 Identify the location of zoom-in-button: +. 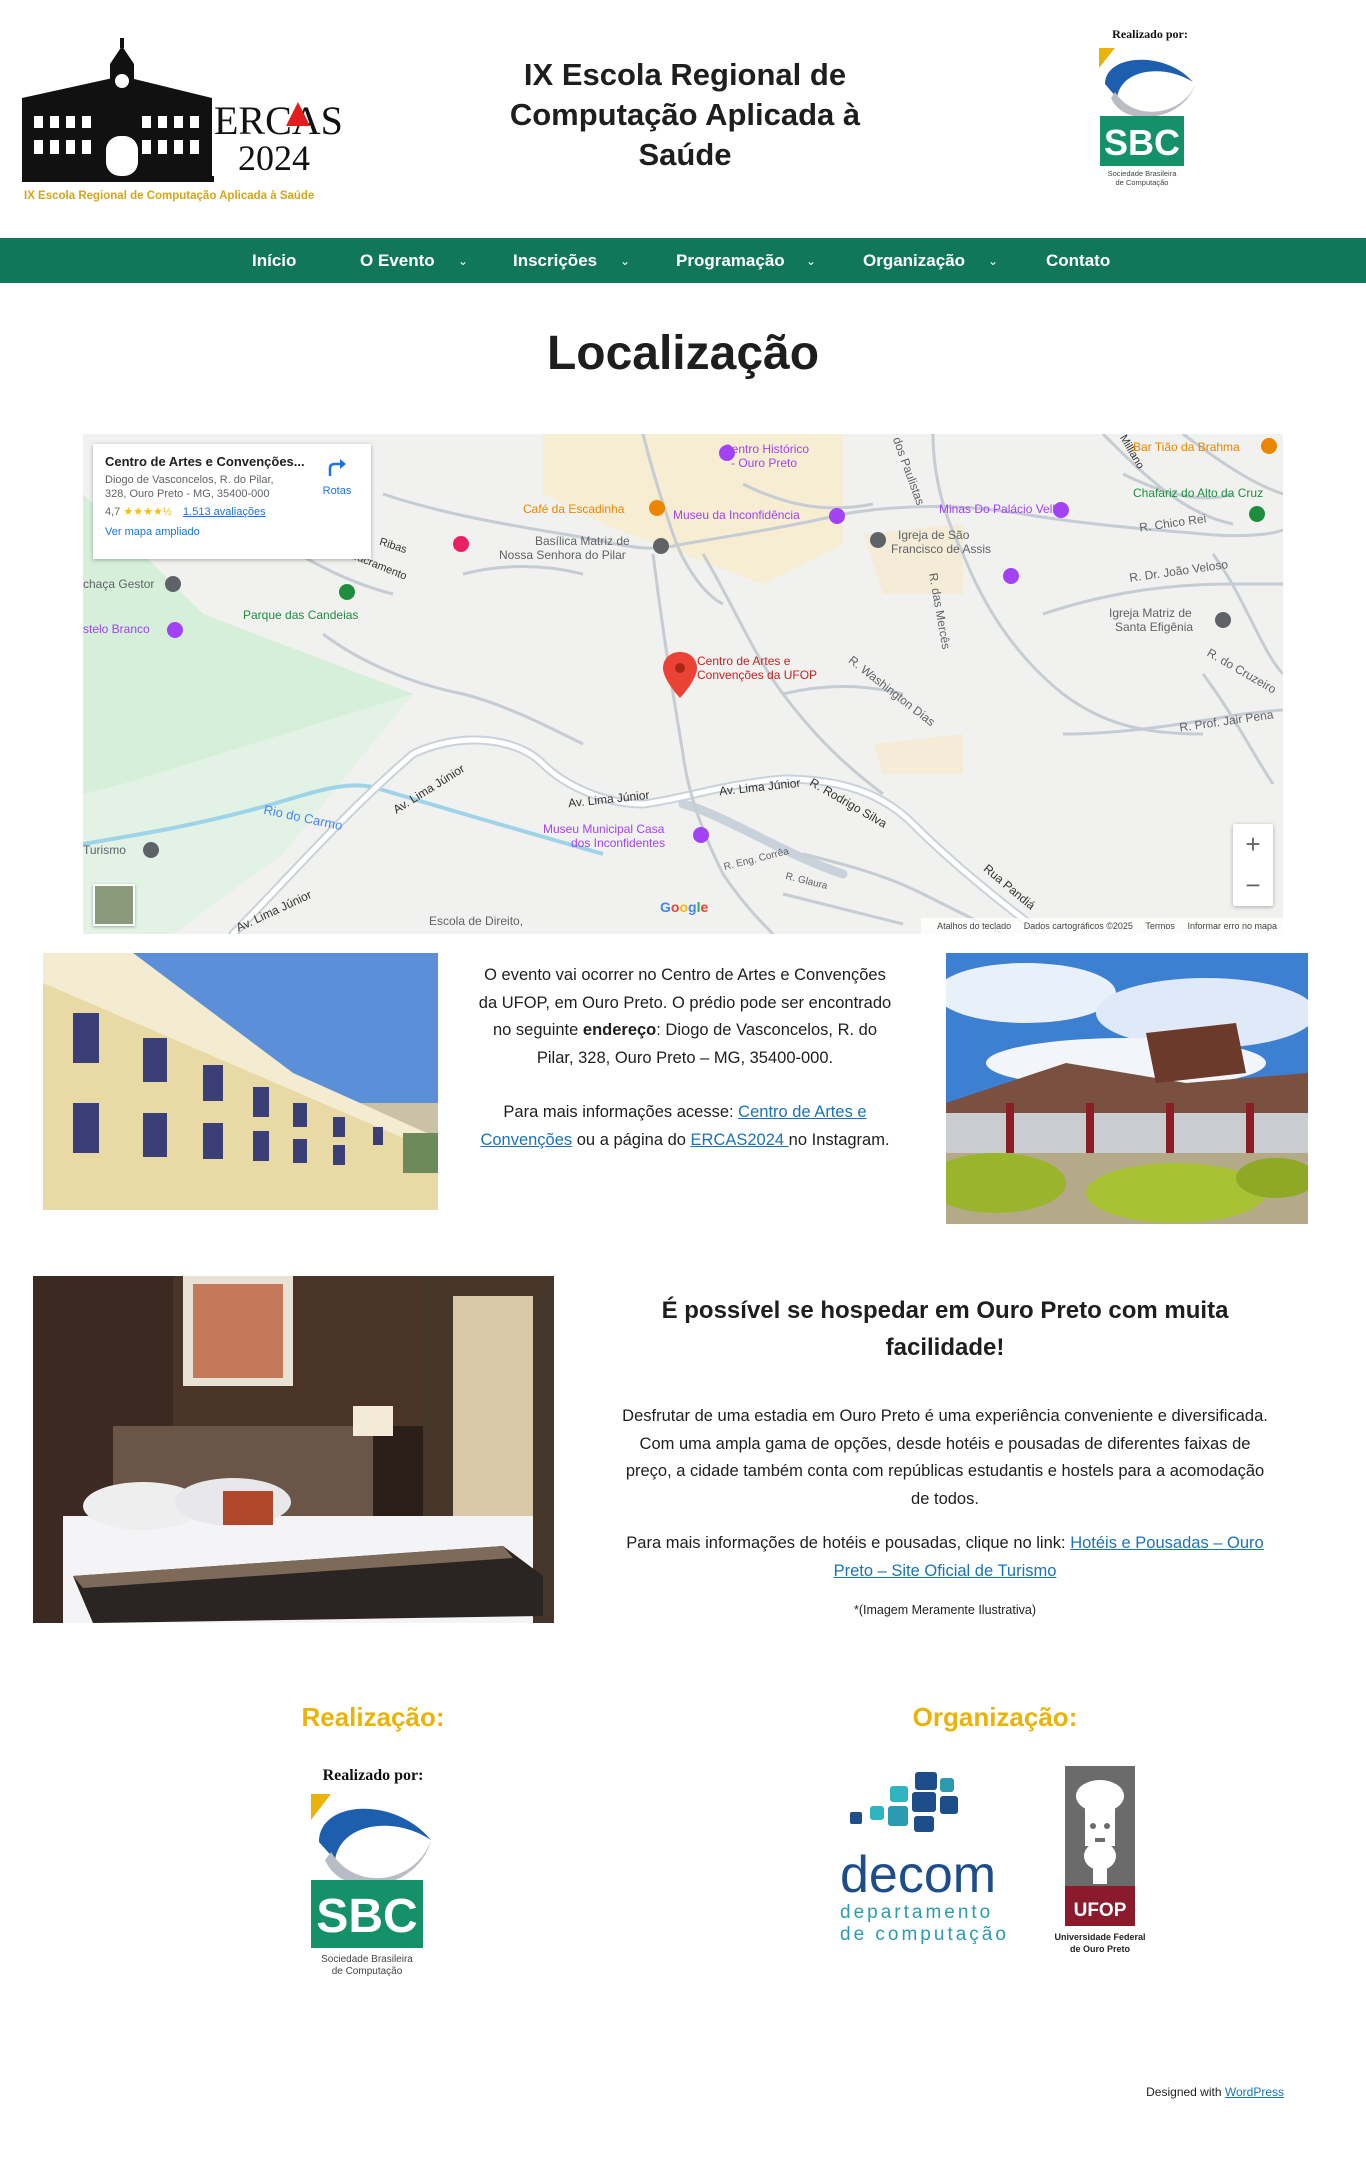
(1253, 844).